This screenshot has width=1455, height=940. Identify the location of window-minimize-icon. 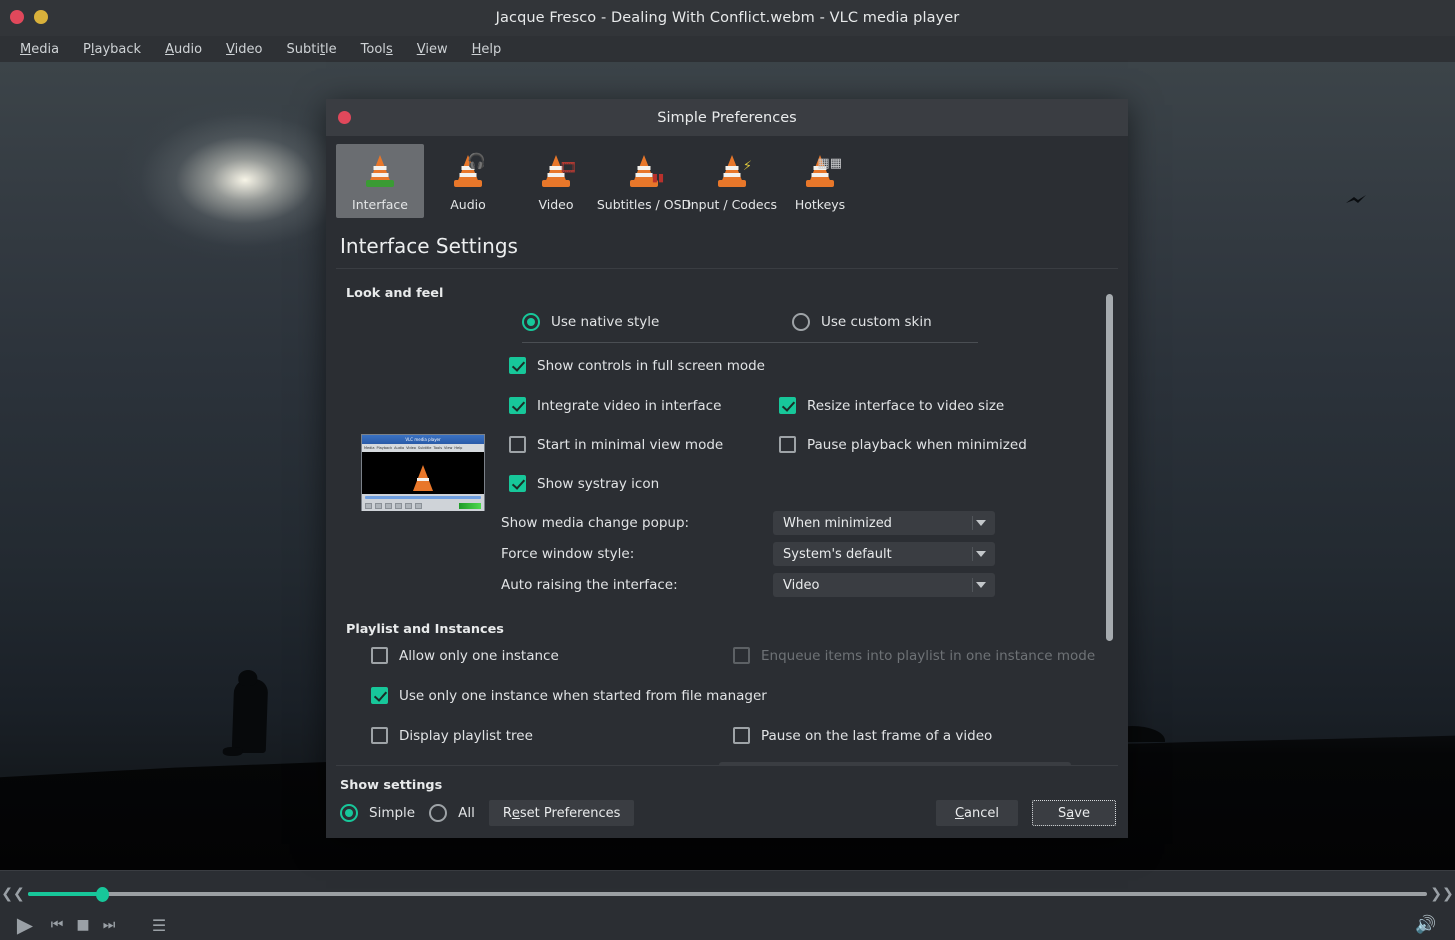
(41, 17).